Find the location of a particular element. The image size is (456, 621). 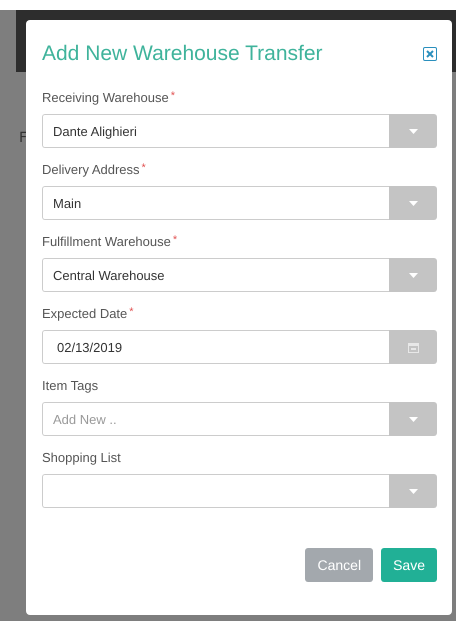

dropdown-field is located at coordinates (215, 491).